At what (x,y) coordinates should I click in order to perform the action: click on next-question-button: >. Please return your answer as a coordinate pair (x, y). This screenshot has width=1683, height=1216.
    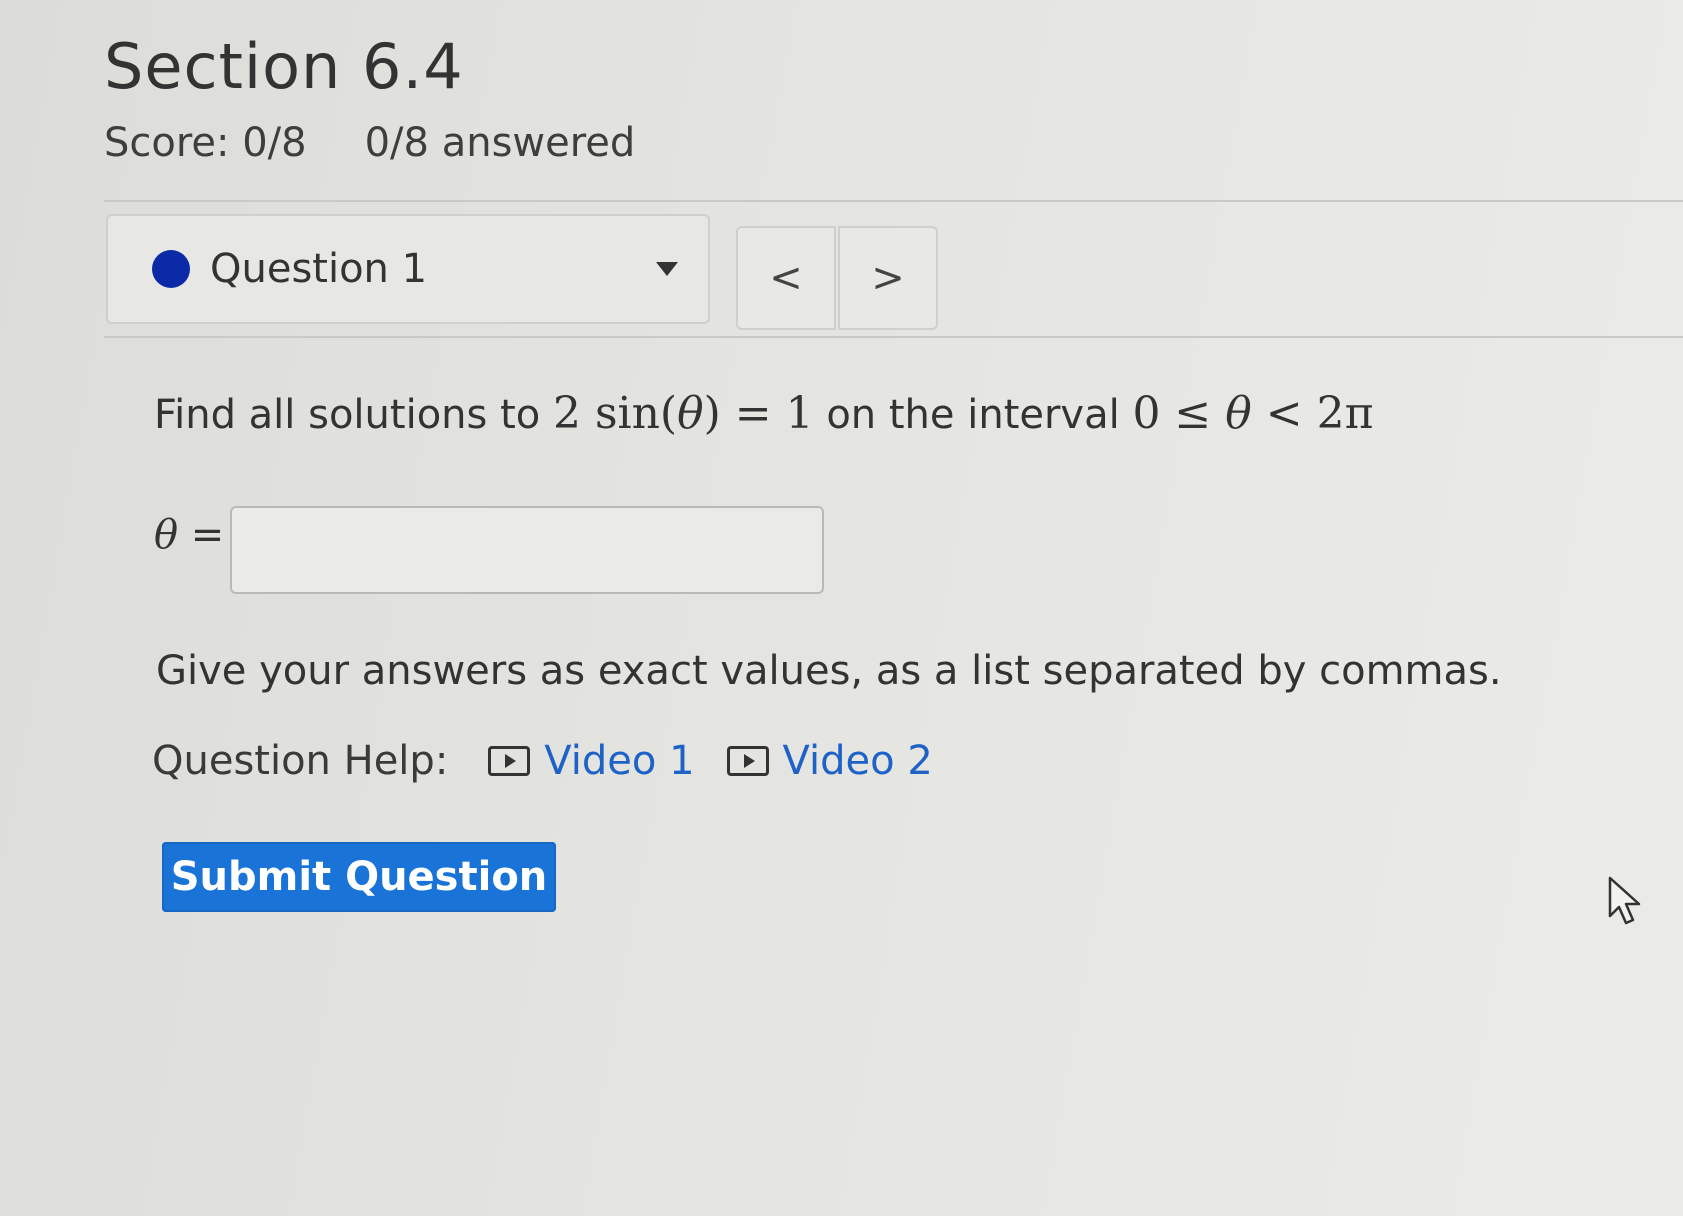
    Looking at the image, I should click on (888, 278).